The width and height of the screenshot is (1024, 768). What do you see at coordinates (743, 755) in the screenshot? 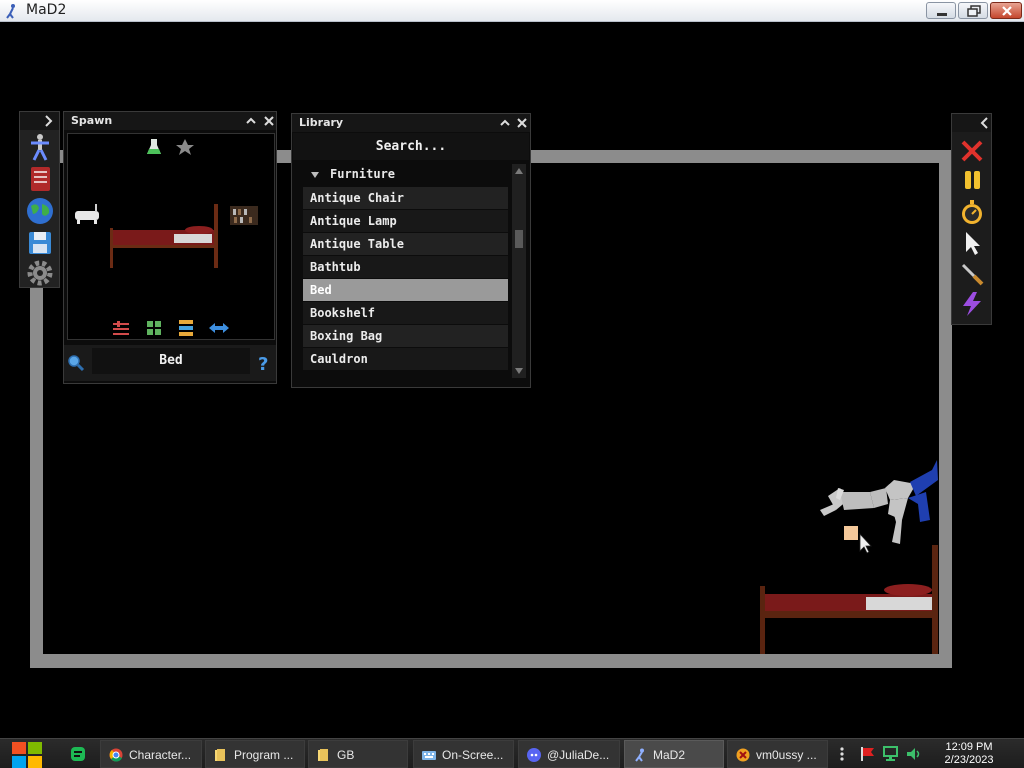
I see `vm-icon` at bounding box center [743, 755].